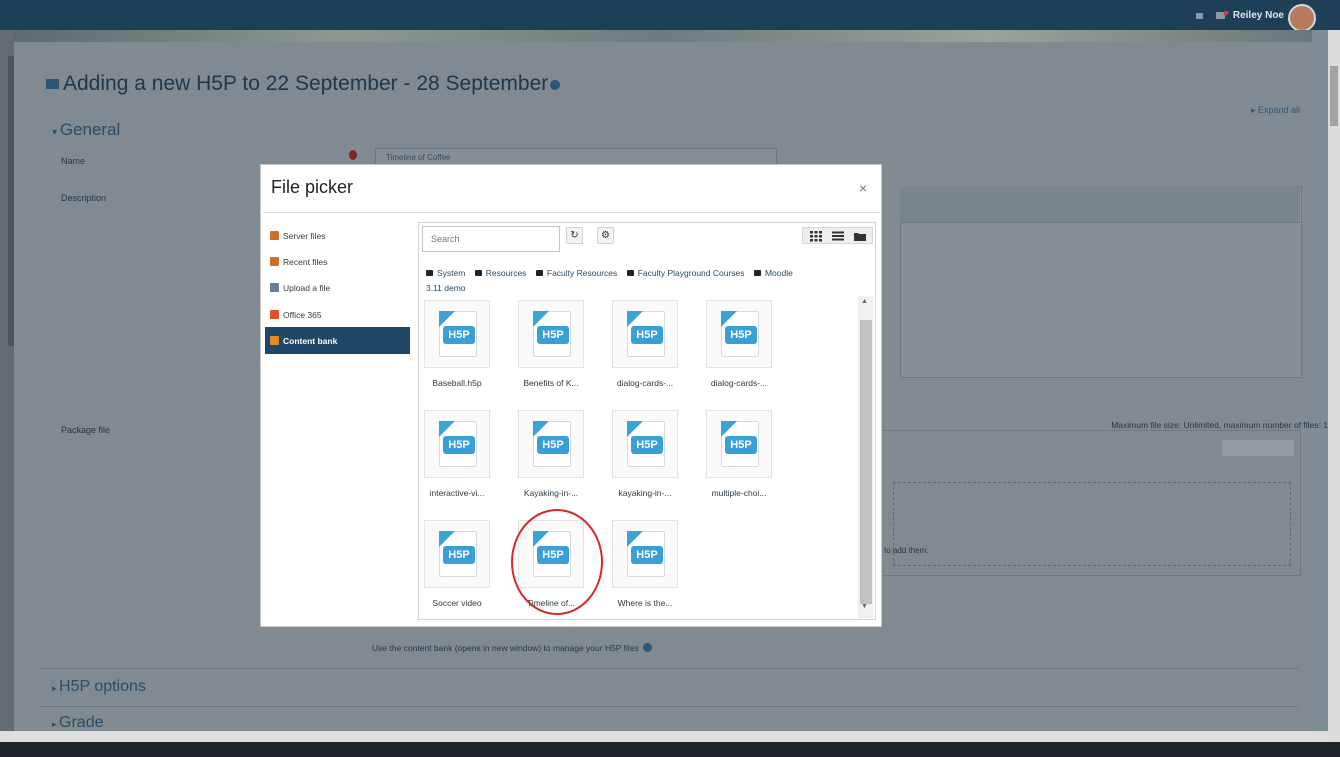 This screenshot has height=757, width=1340. Describe the element at coordinates (557, 562) in the screenshot. I see `highlight-circle-annotation` at that location.